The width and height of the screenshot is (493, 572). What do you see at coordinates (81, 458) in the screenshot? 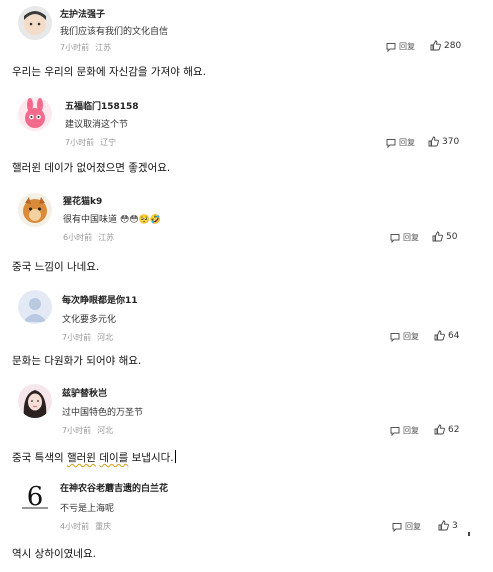
I see `highlighted-word: 핼러윈` at bounding box center [81, 458].